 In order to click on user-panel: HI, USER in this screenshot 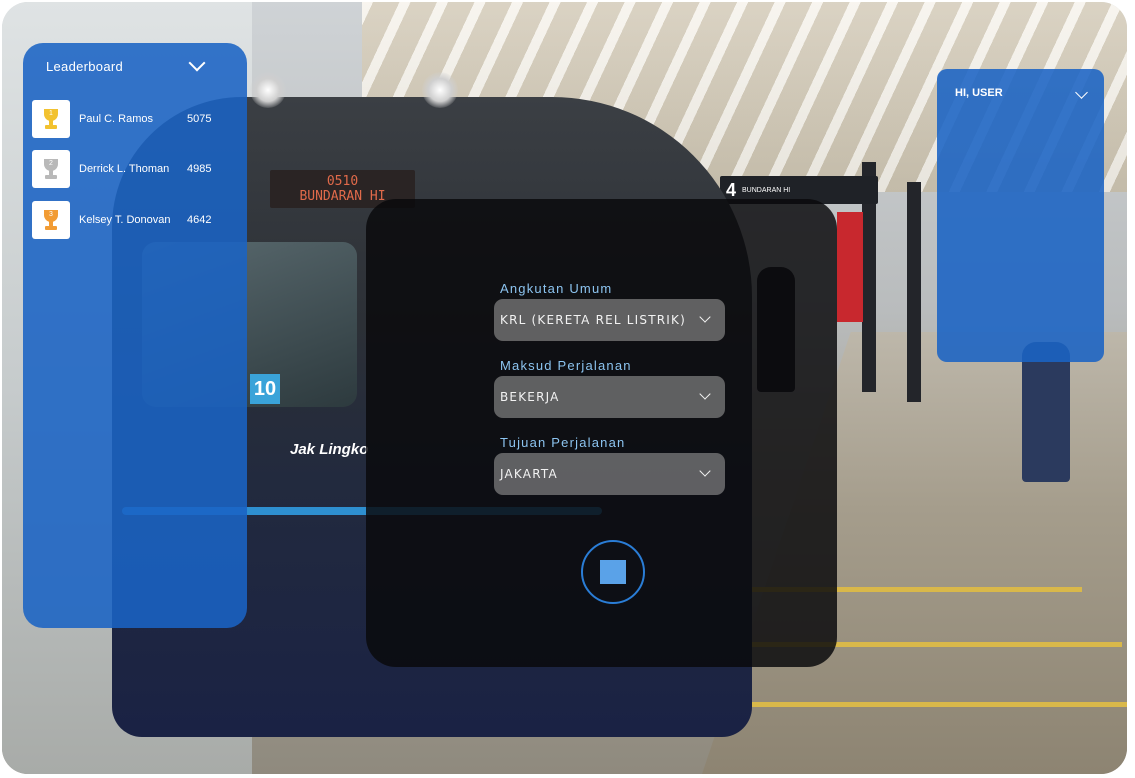, I will do `click(1020, 215)`.